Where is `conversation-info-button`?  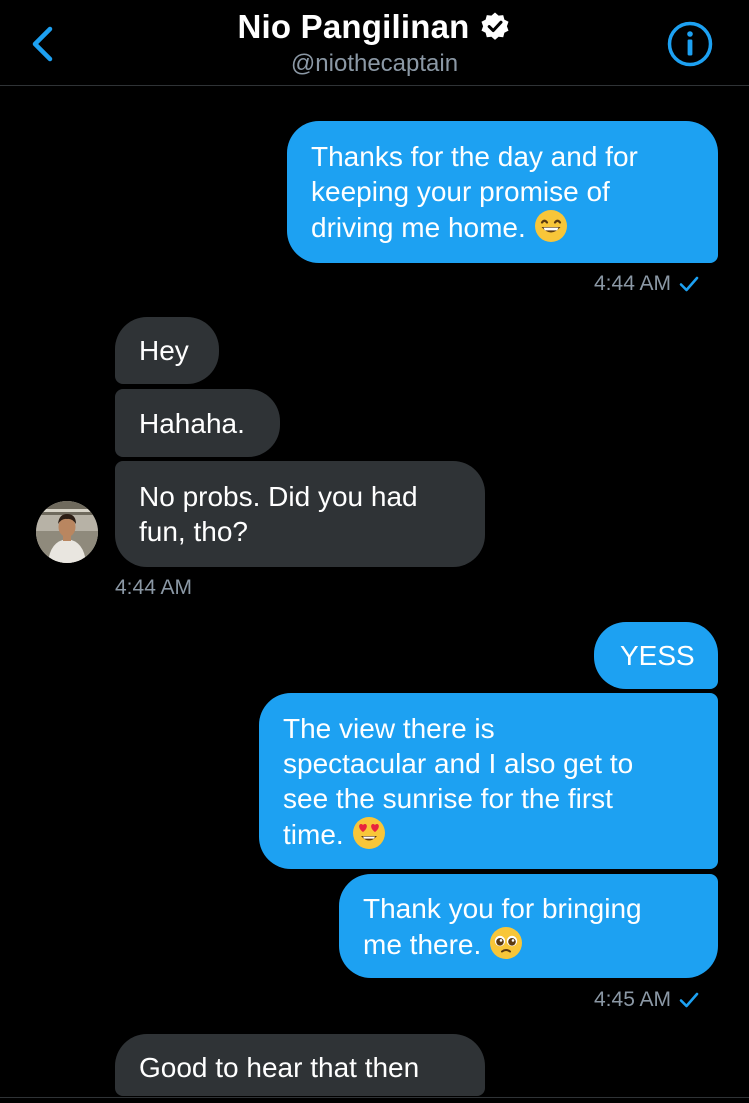
conversation-info-button is located at coordinates (690, 44).